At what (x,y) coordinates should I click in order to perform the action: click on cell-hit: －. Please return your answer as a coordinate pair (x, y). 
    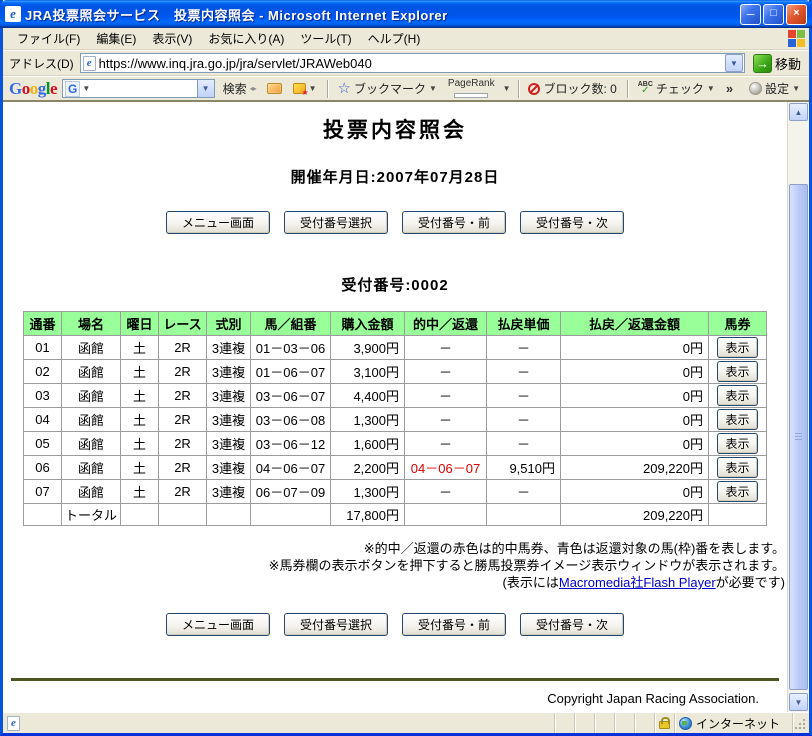
    Looking at the image, I should click on (445, 443).